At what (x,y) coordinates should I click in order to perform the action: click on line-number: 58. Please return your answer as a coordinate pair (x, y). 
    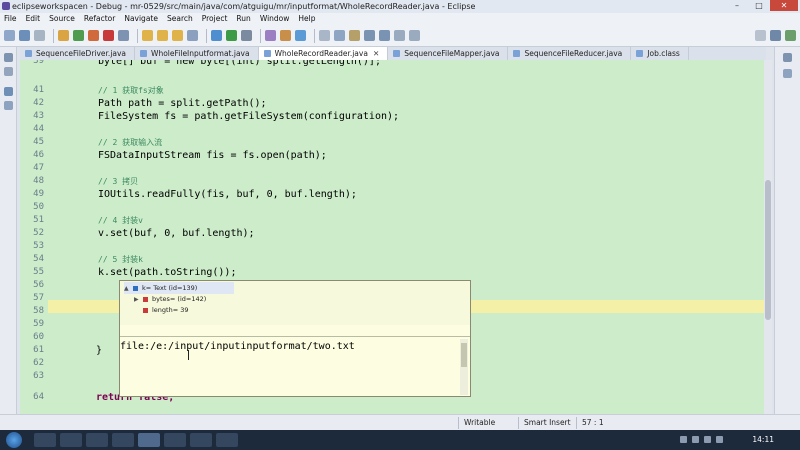
    Looking at the image, I should click on (38, 311).